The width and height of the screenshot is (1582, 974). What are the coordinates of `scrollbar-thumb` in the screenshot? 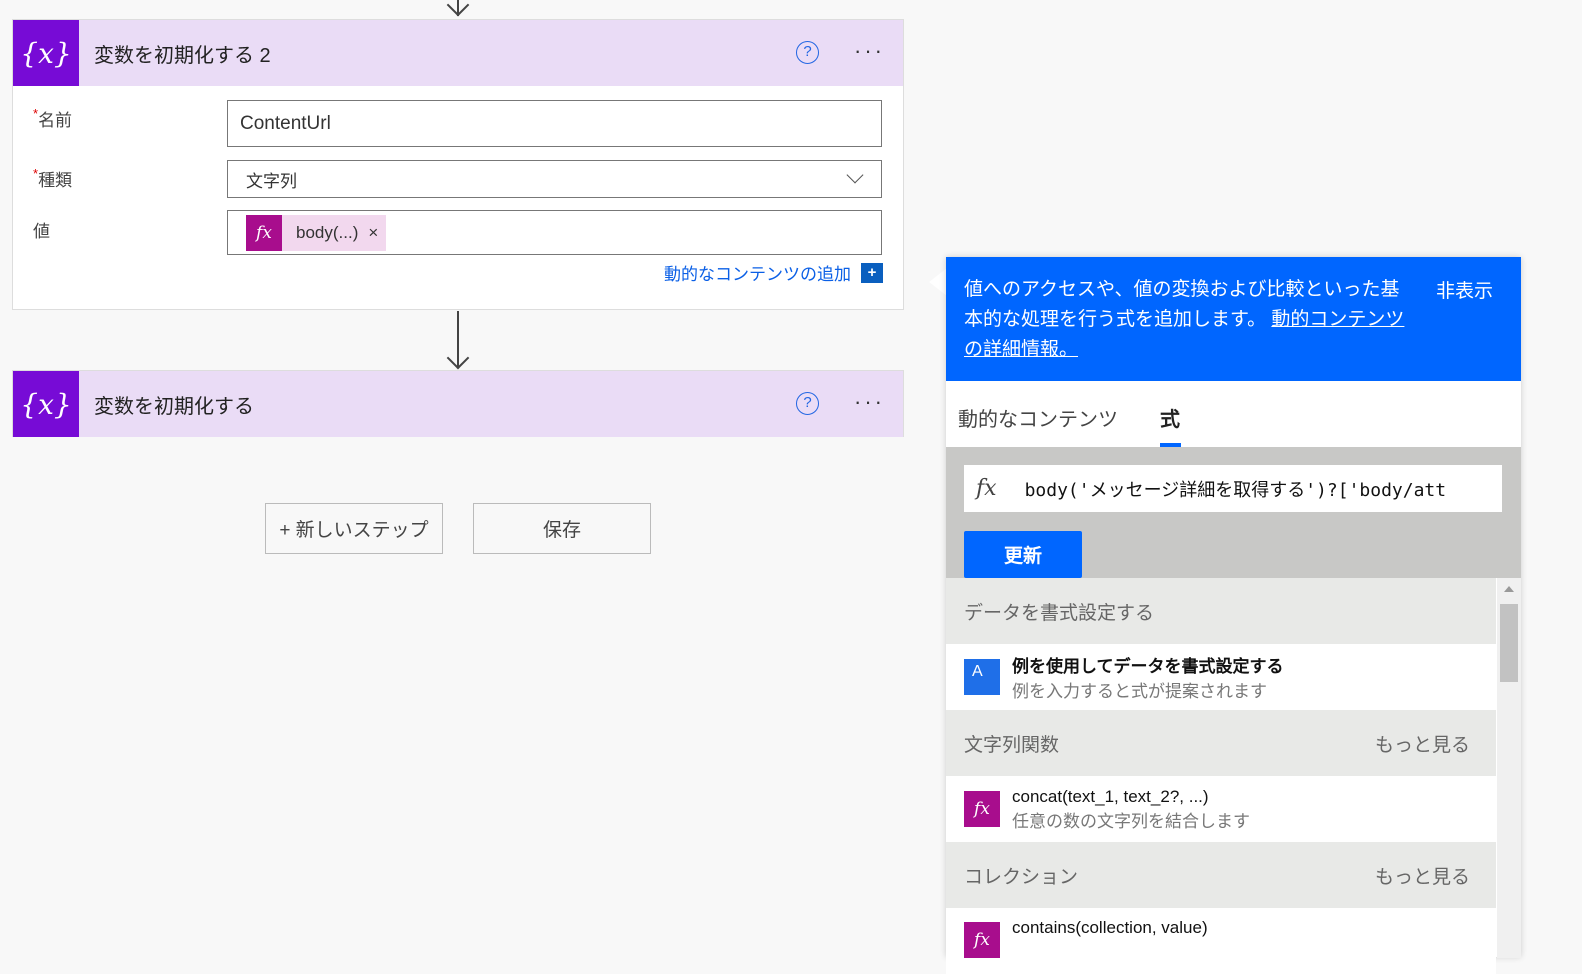 It's located at (1509, 643).